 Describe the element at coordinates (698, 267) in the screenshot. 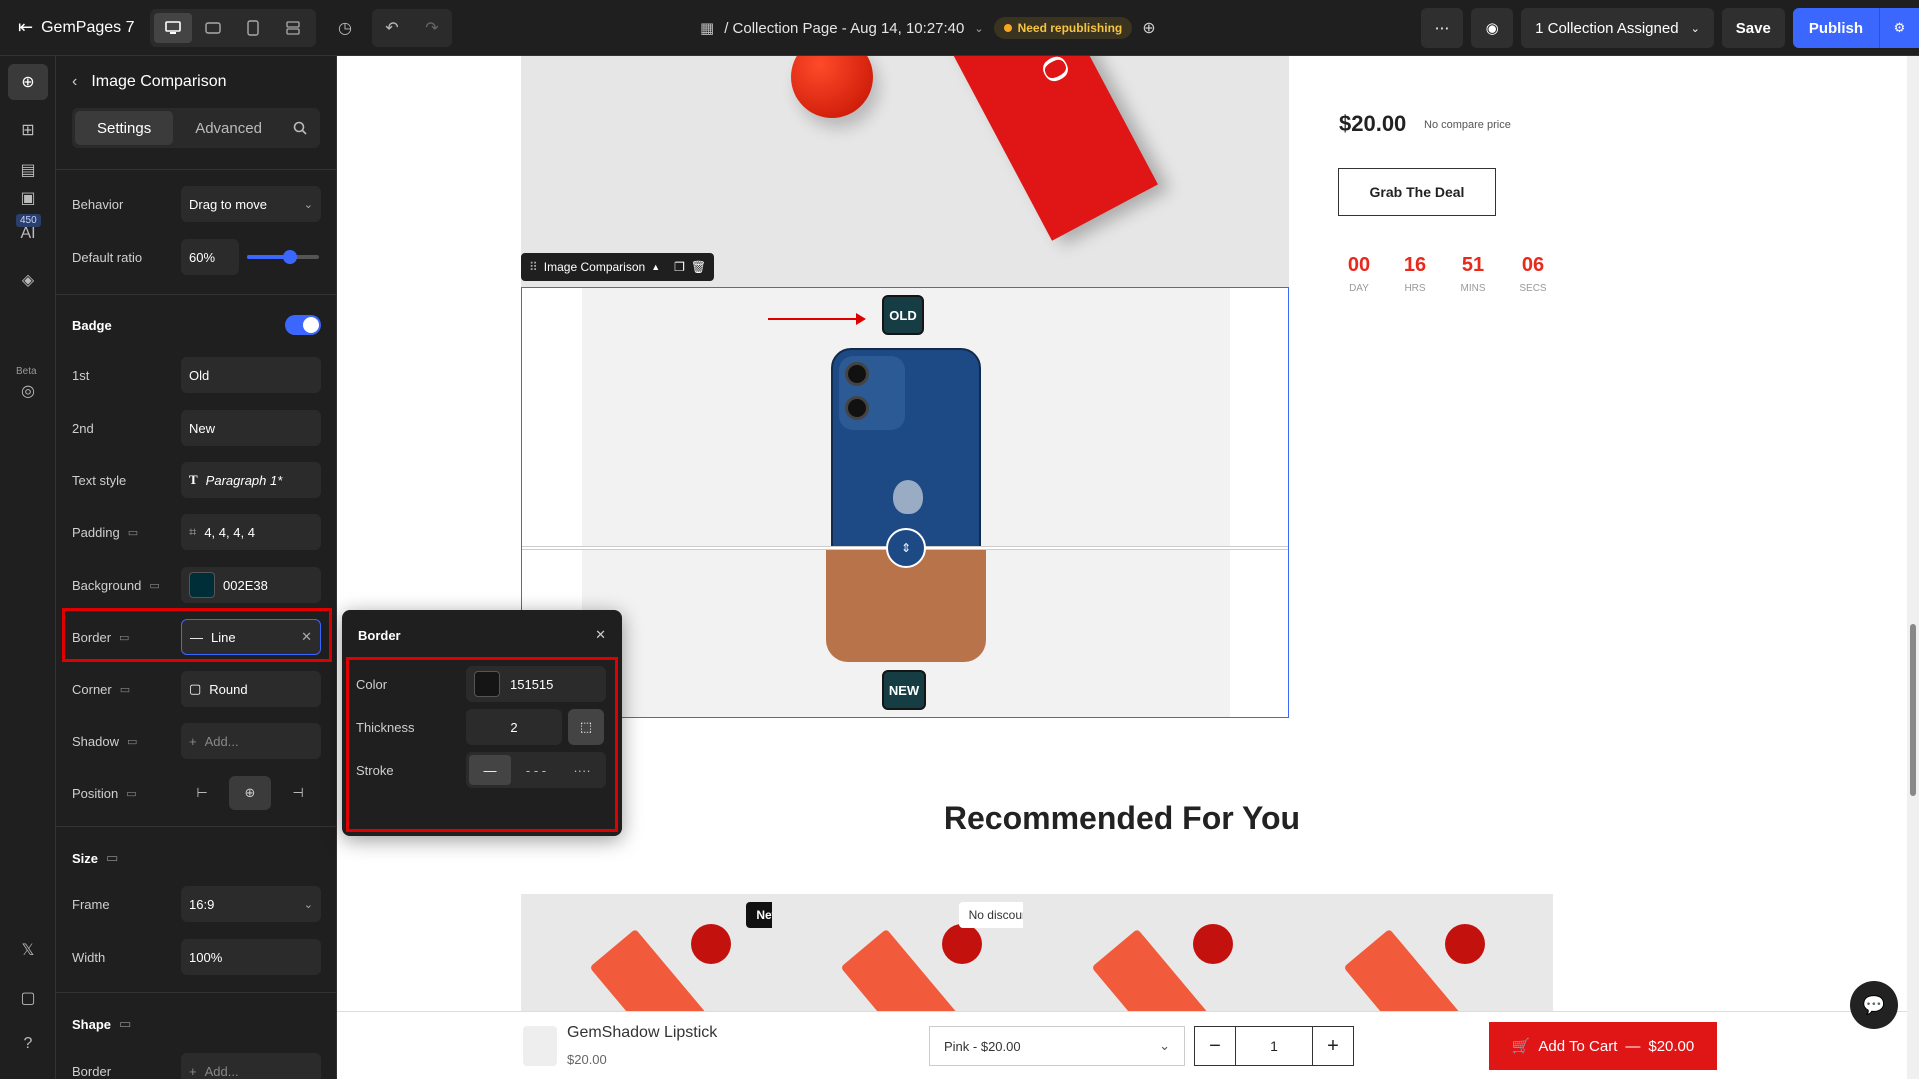

I see `trash-icon: 🗑` at that location.